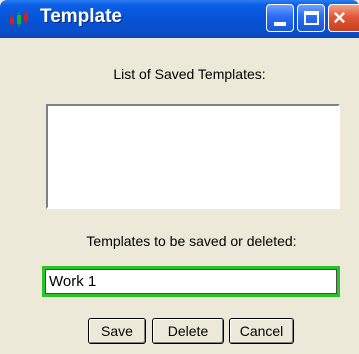  I want to click on template-app-icon, so click(19, 18).